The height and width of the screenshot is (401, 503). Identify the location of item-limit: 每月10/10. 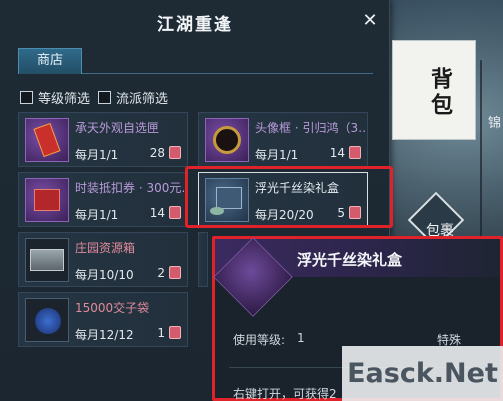
(104, 275).